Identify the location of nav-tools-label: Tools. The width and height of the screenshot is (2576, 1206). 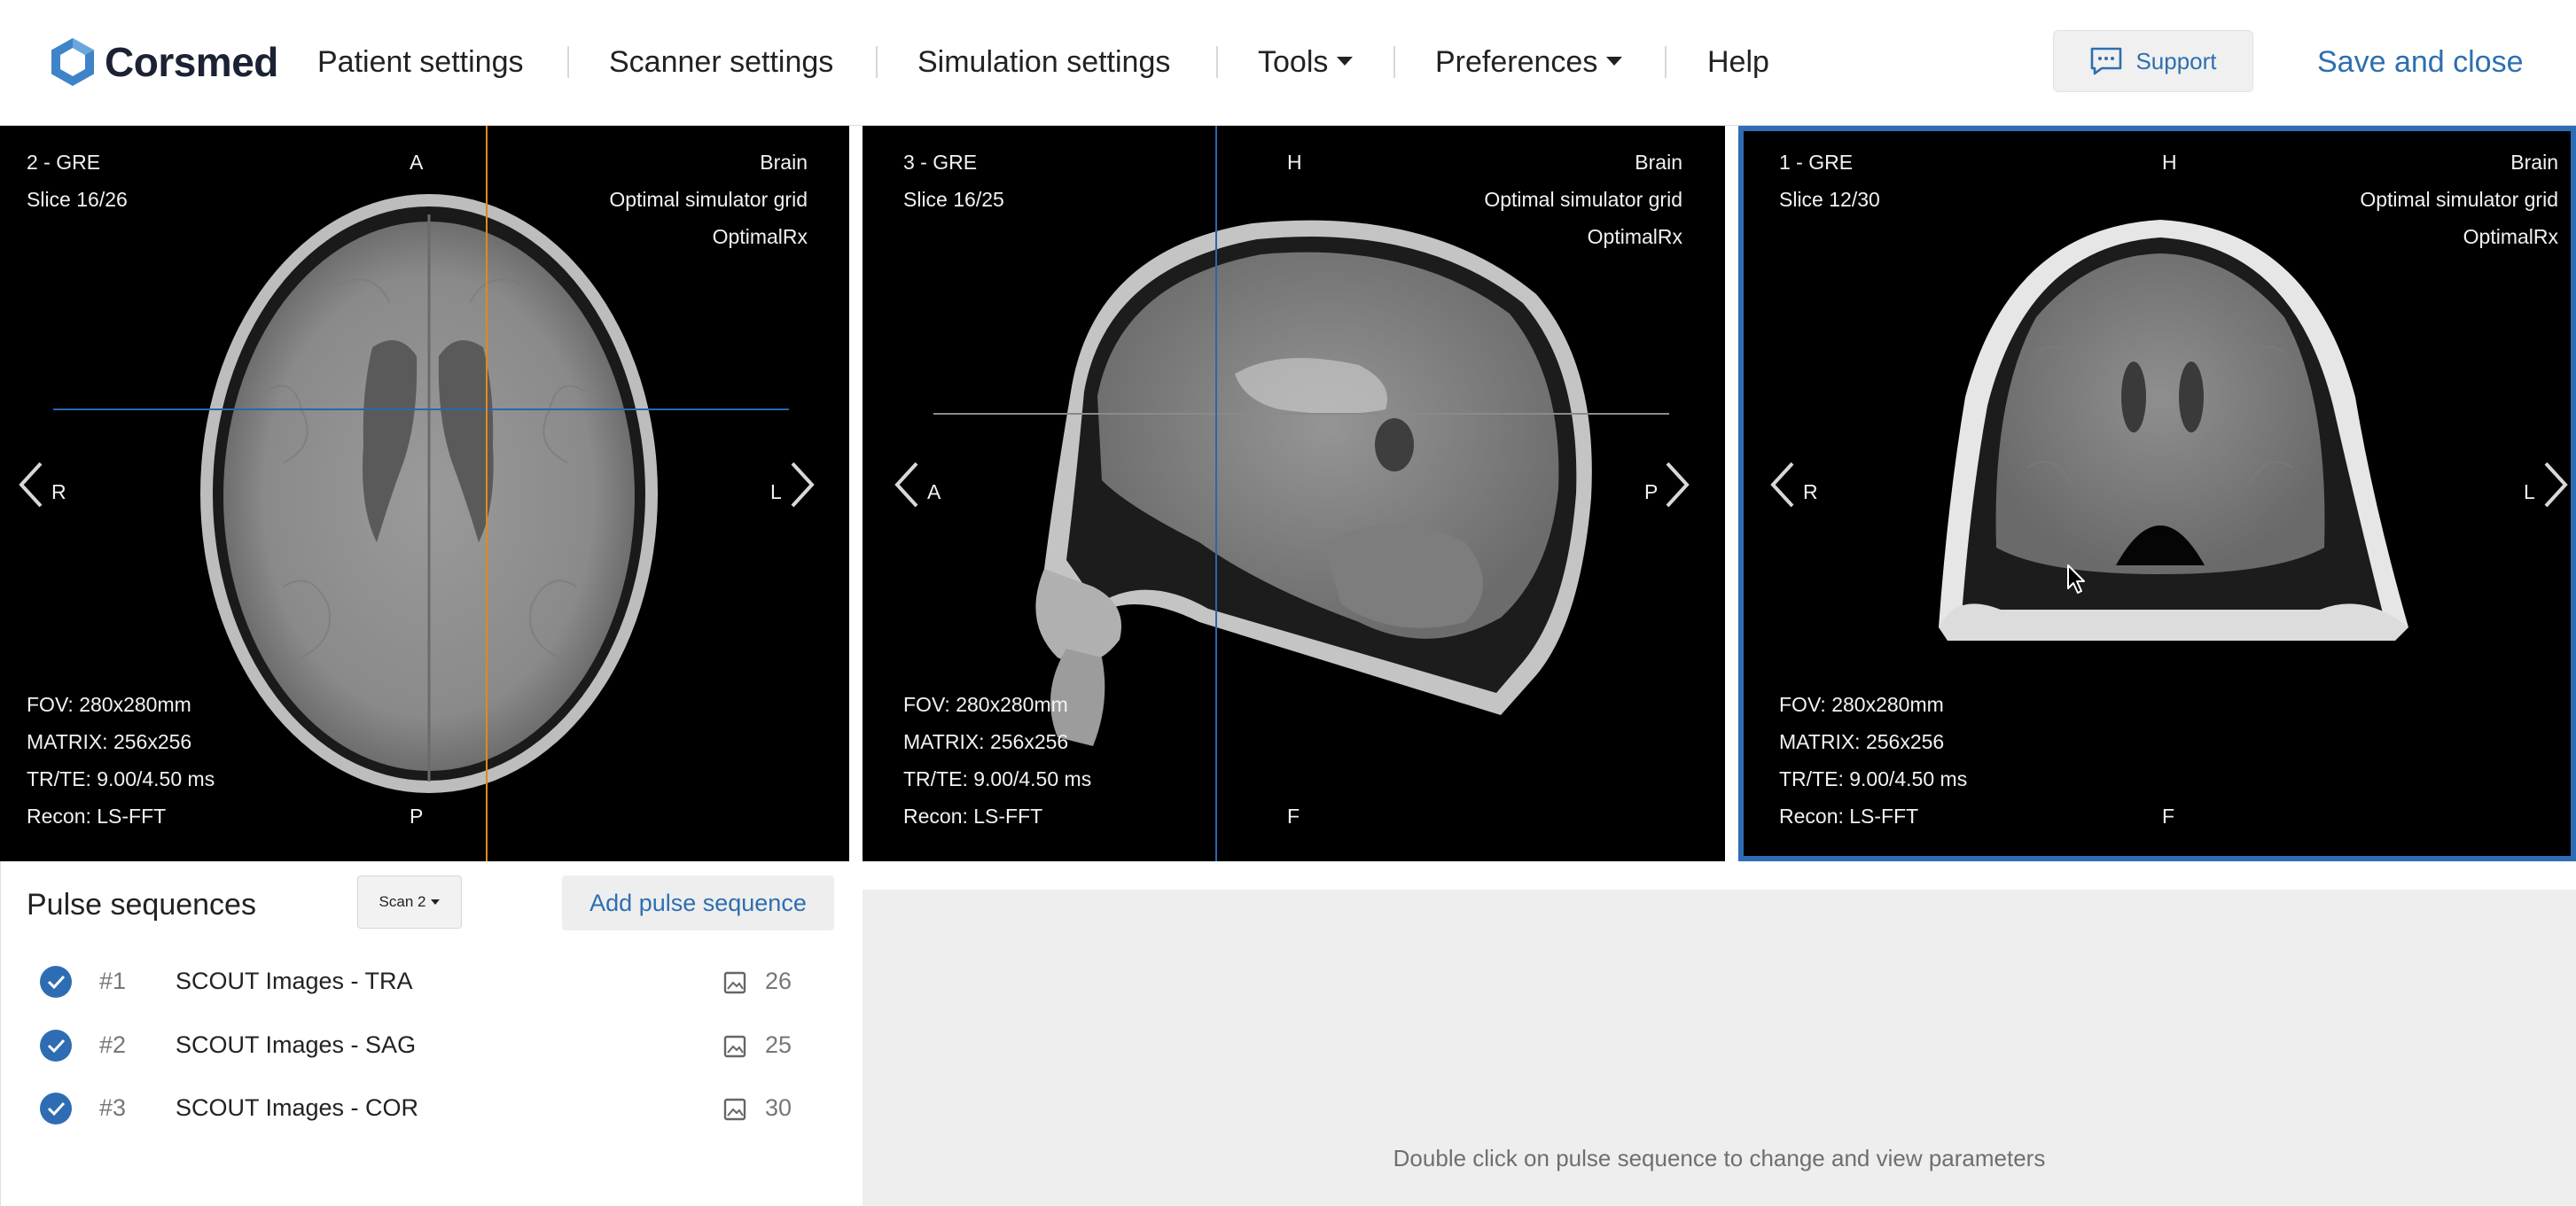
(1293, 62).